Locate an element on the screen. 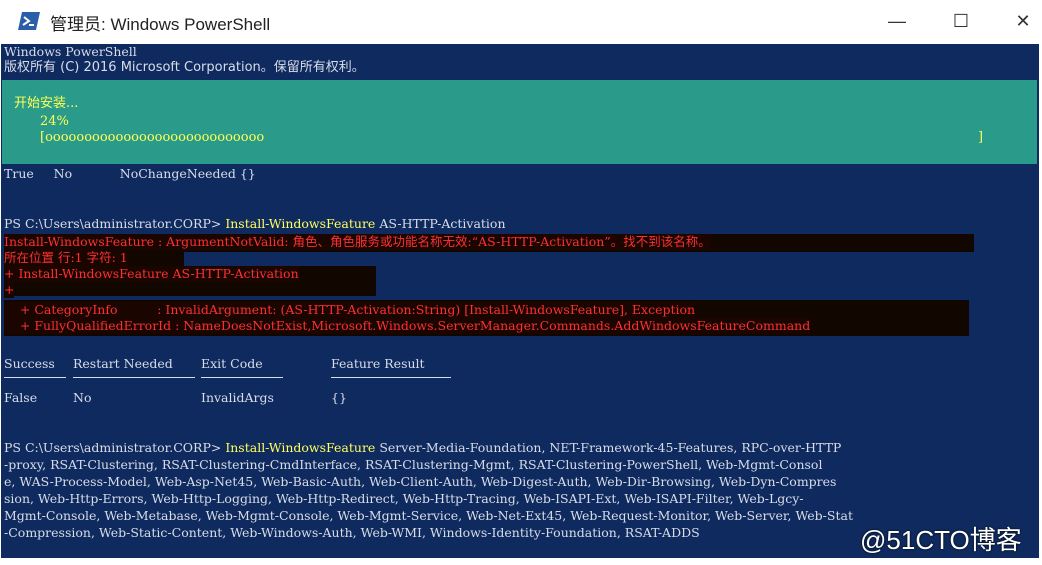 The height and width of the screenshot is (565, 1042). powershell-icon is located at coordinates (29, 21).